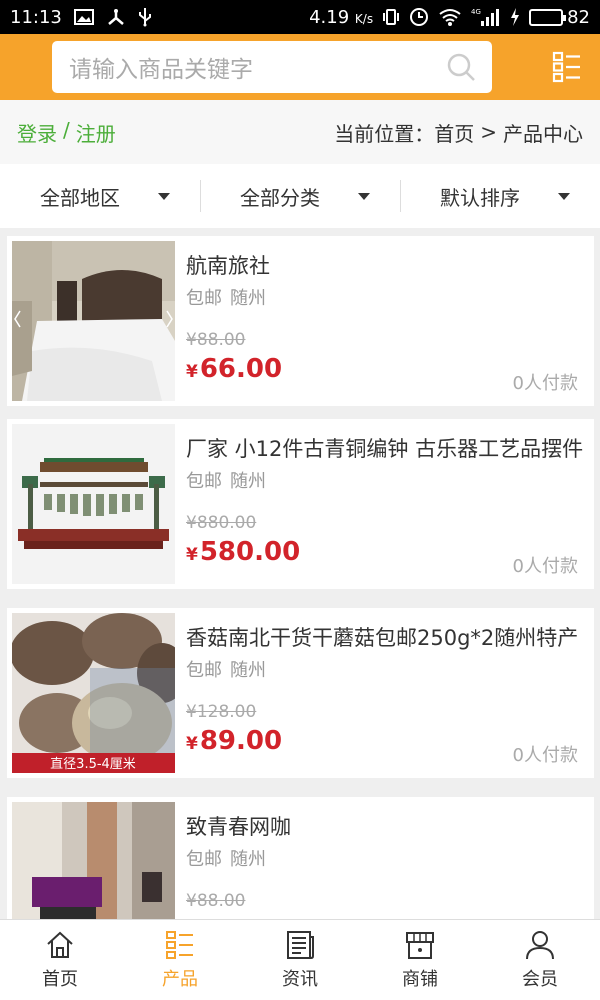 The image size is (600, 1000). What do you see at coordinates (179, 945) in the screenshot?
I see `list-icon` at bounding box center [179, 945].